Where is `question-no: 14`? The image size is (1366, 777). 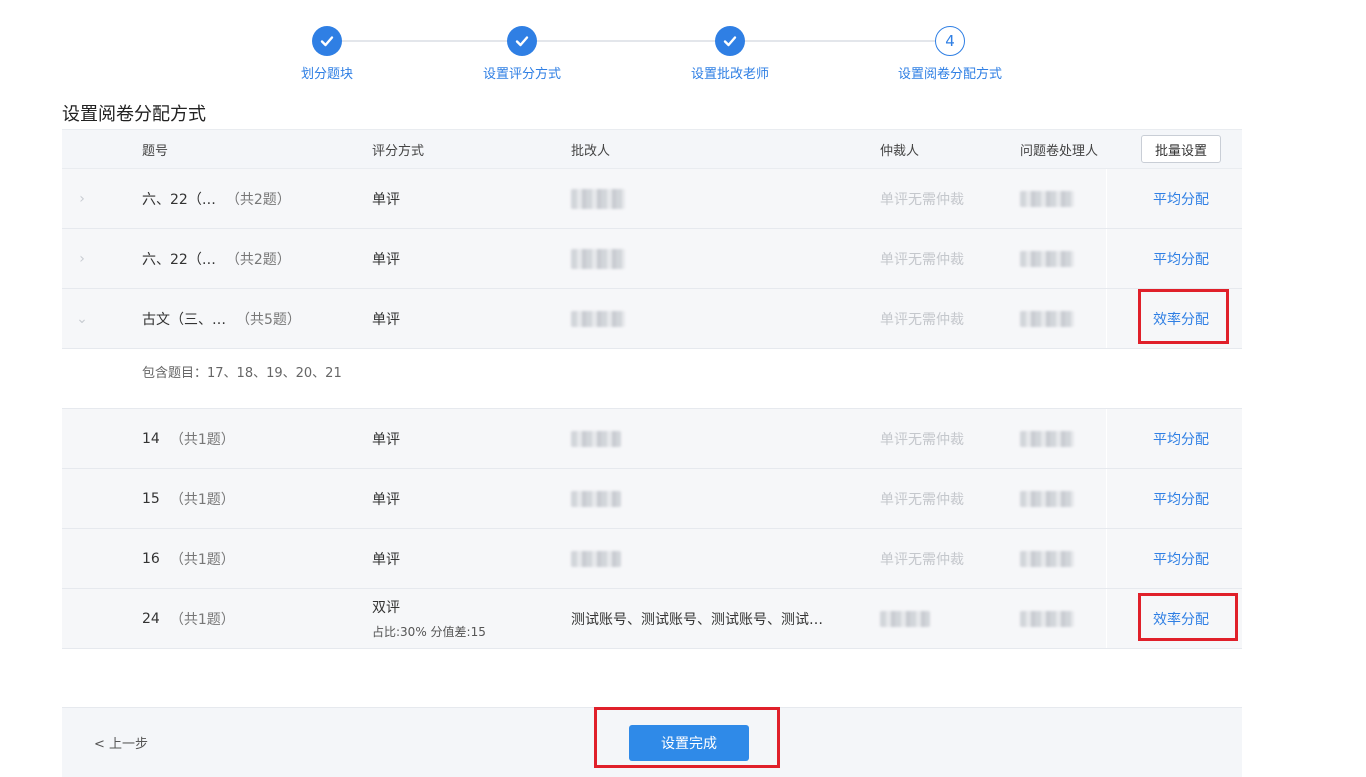
question-no: 14 is located at coordinates (151, 438).